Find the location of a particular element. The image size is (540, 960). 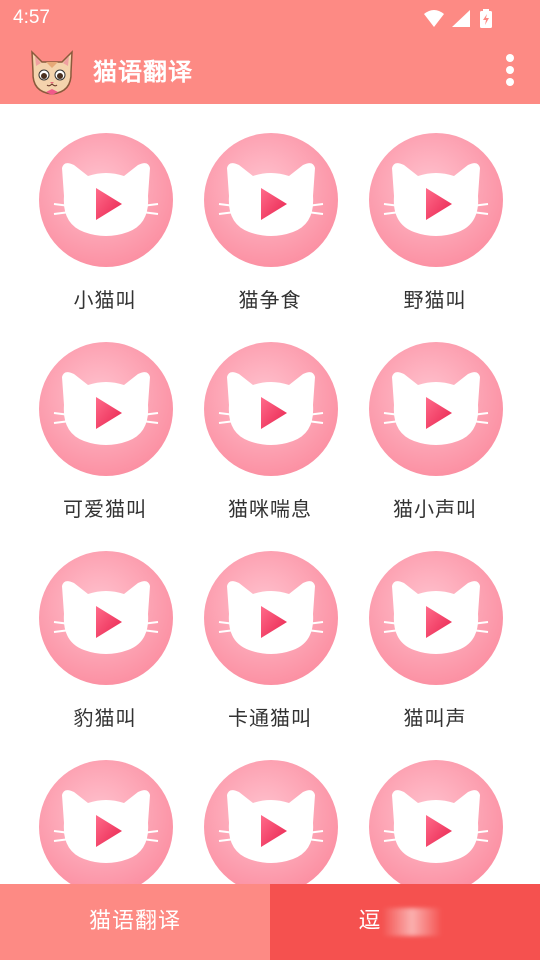

status-icons is located at coordinates (460, 18).